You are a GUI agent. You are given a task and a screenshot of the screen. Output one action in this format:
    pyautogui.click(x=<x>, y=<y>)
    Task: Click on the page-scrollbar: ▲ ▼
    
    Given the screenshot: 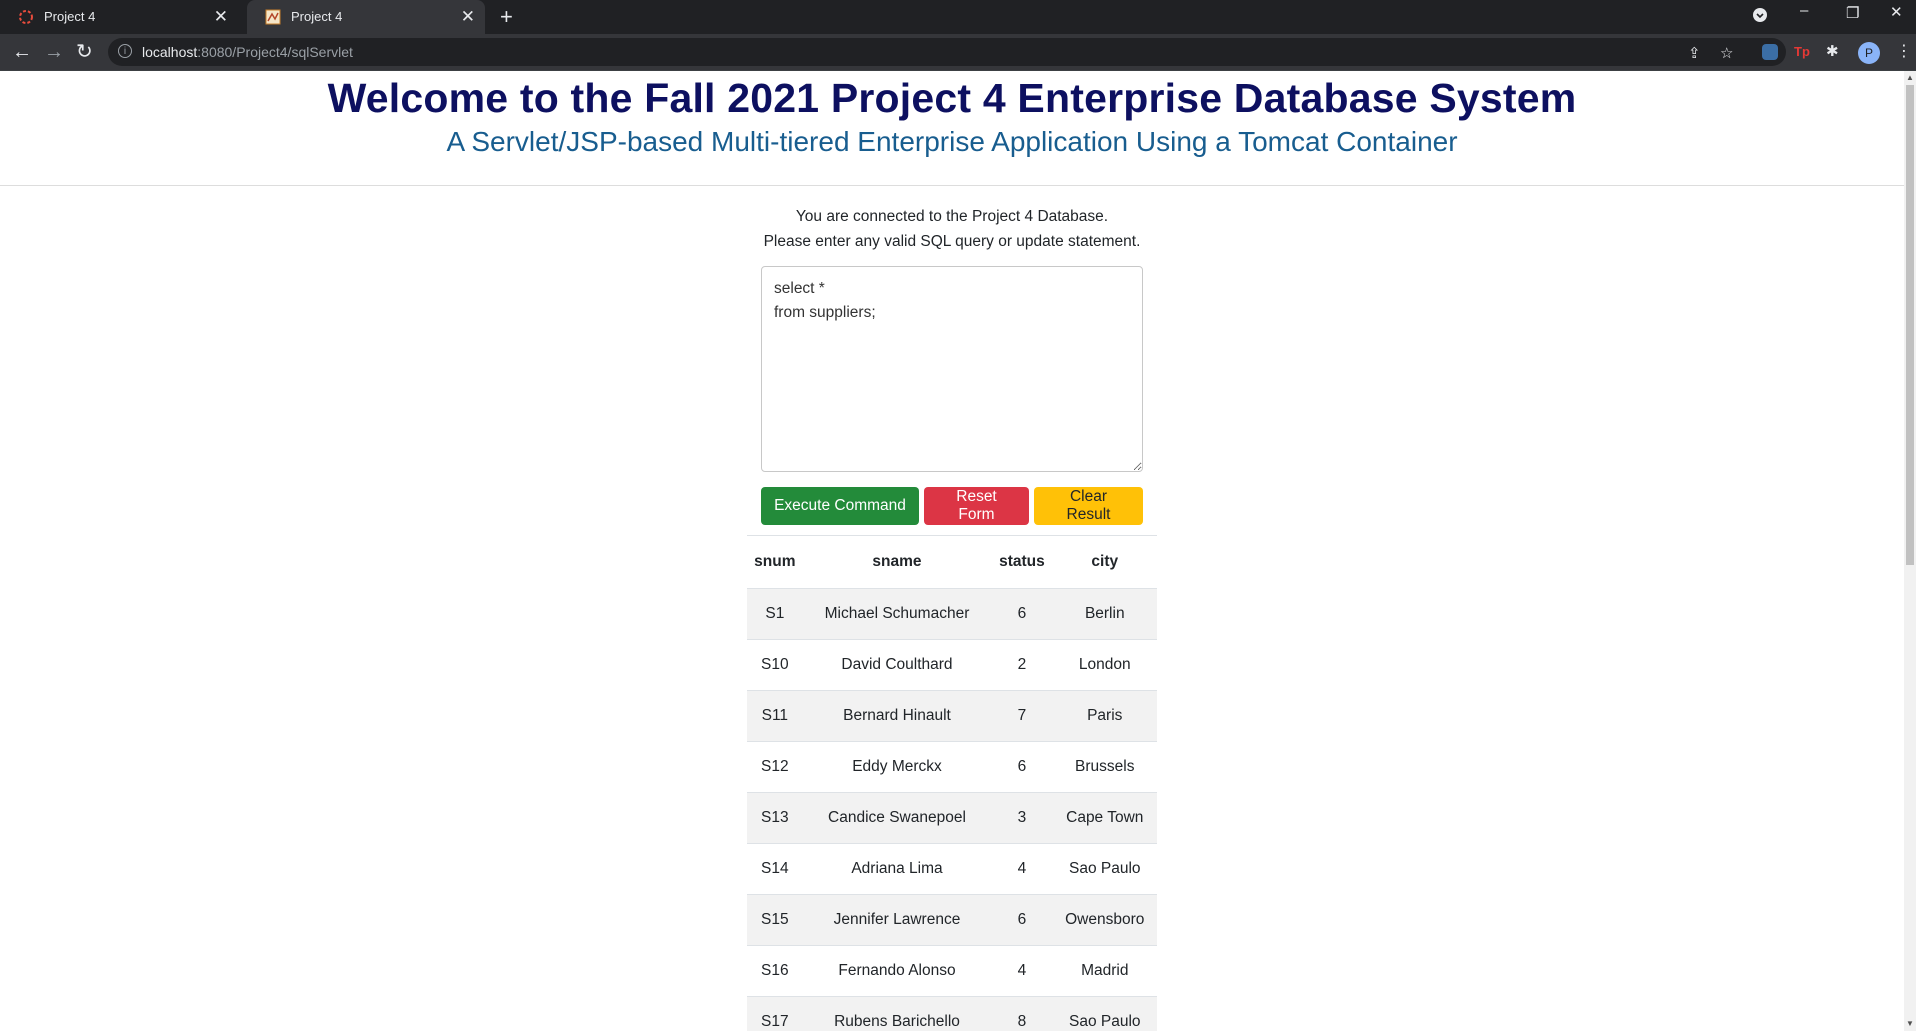 What is the action you would take?
    pyautogui.click(x=1910, y=551)
    